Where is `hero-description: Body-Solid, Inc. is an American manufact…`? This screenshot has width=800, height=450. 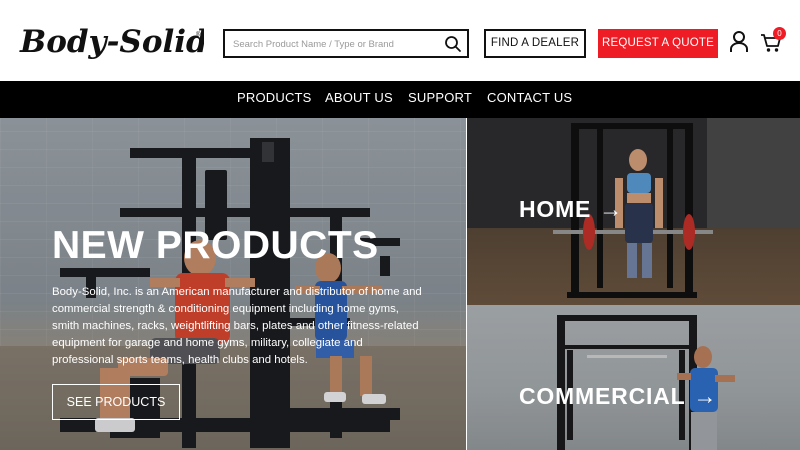
hero-description: Body-Solid, Inc. is an American manufact… is located at coordinates (237, 326).